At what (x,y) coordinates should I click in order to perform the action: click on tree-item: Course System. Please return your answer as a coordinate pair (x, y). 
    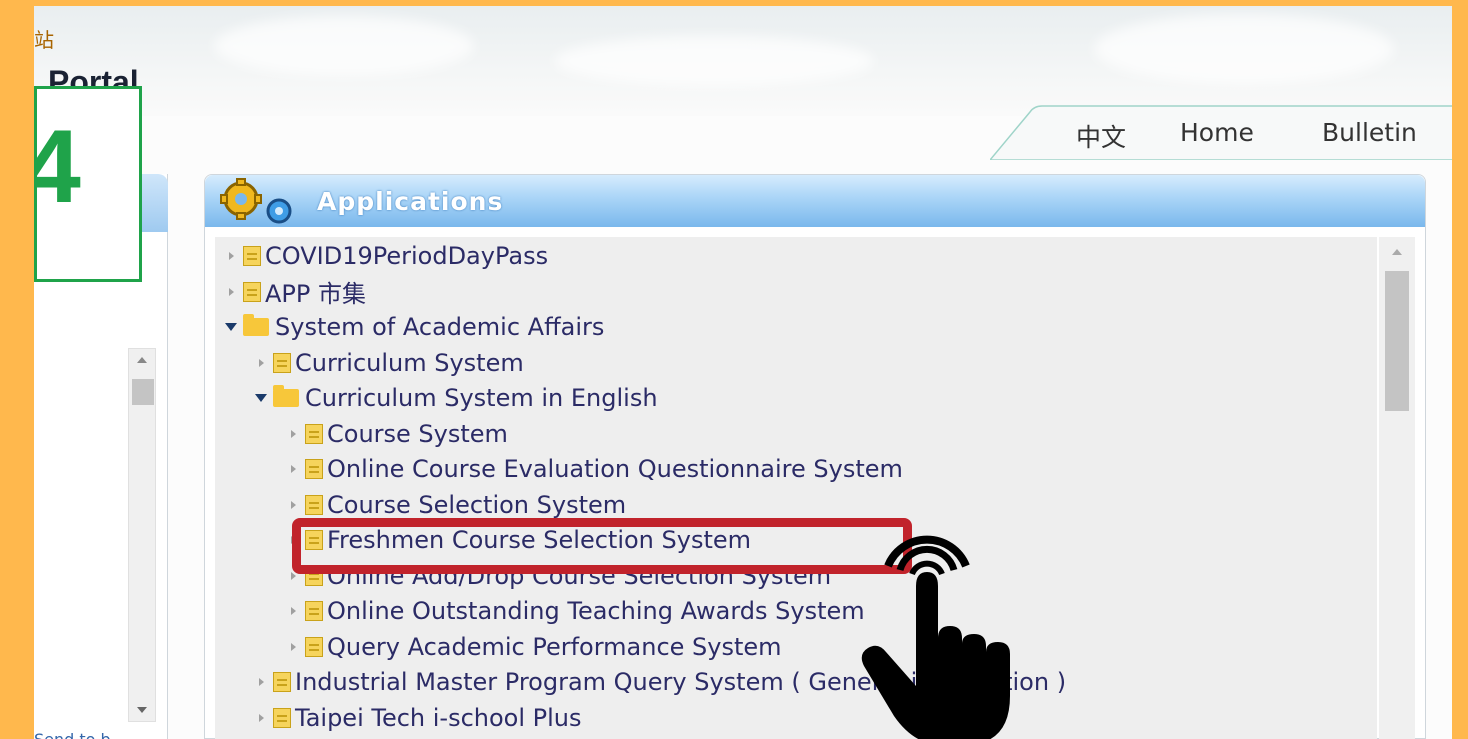
    Looking at the image, I should click on (397, 434).